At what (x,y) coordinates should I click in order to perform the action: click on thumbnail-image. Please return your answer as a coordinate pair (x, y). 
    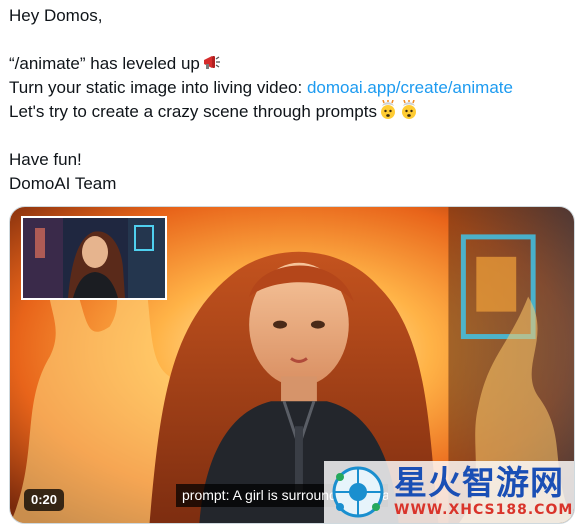
    Looking at the image, I should click on (94, 258).